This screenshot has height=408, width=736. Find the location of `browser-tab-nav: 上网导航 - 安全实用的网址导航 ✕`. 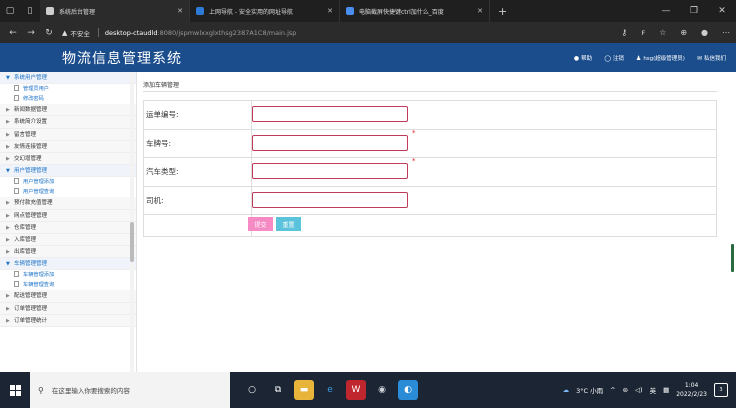

browser-tab-nav: 上网导航 - 安全实用的网址导航 ✕ is located at coordinates (265, 11).